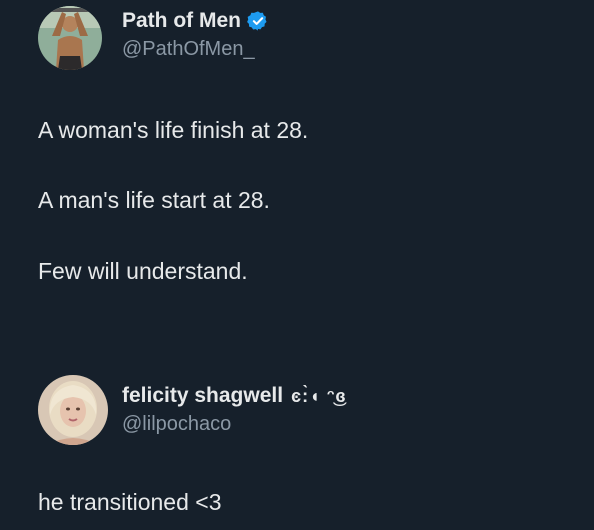  Describe the element at coordinates (130, 502) in the screenshot. I see `reply-text: he transitioned <3` at that location.